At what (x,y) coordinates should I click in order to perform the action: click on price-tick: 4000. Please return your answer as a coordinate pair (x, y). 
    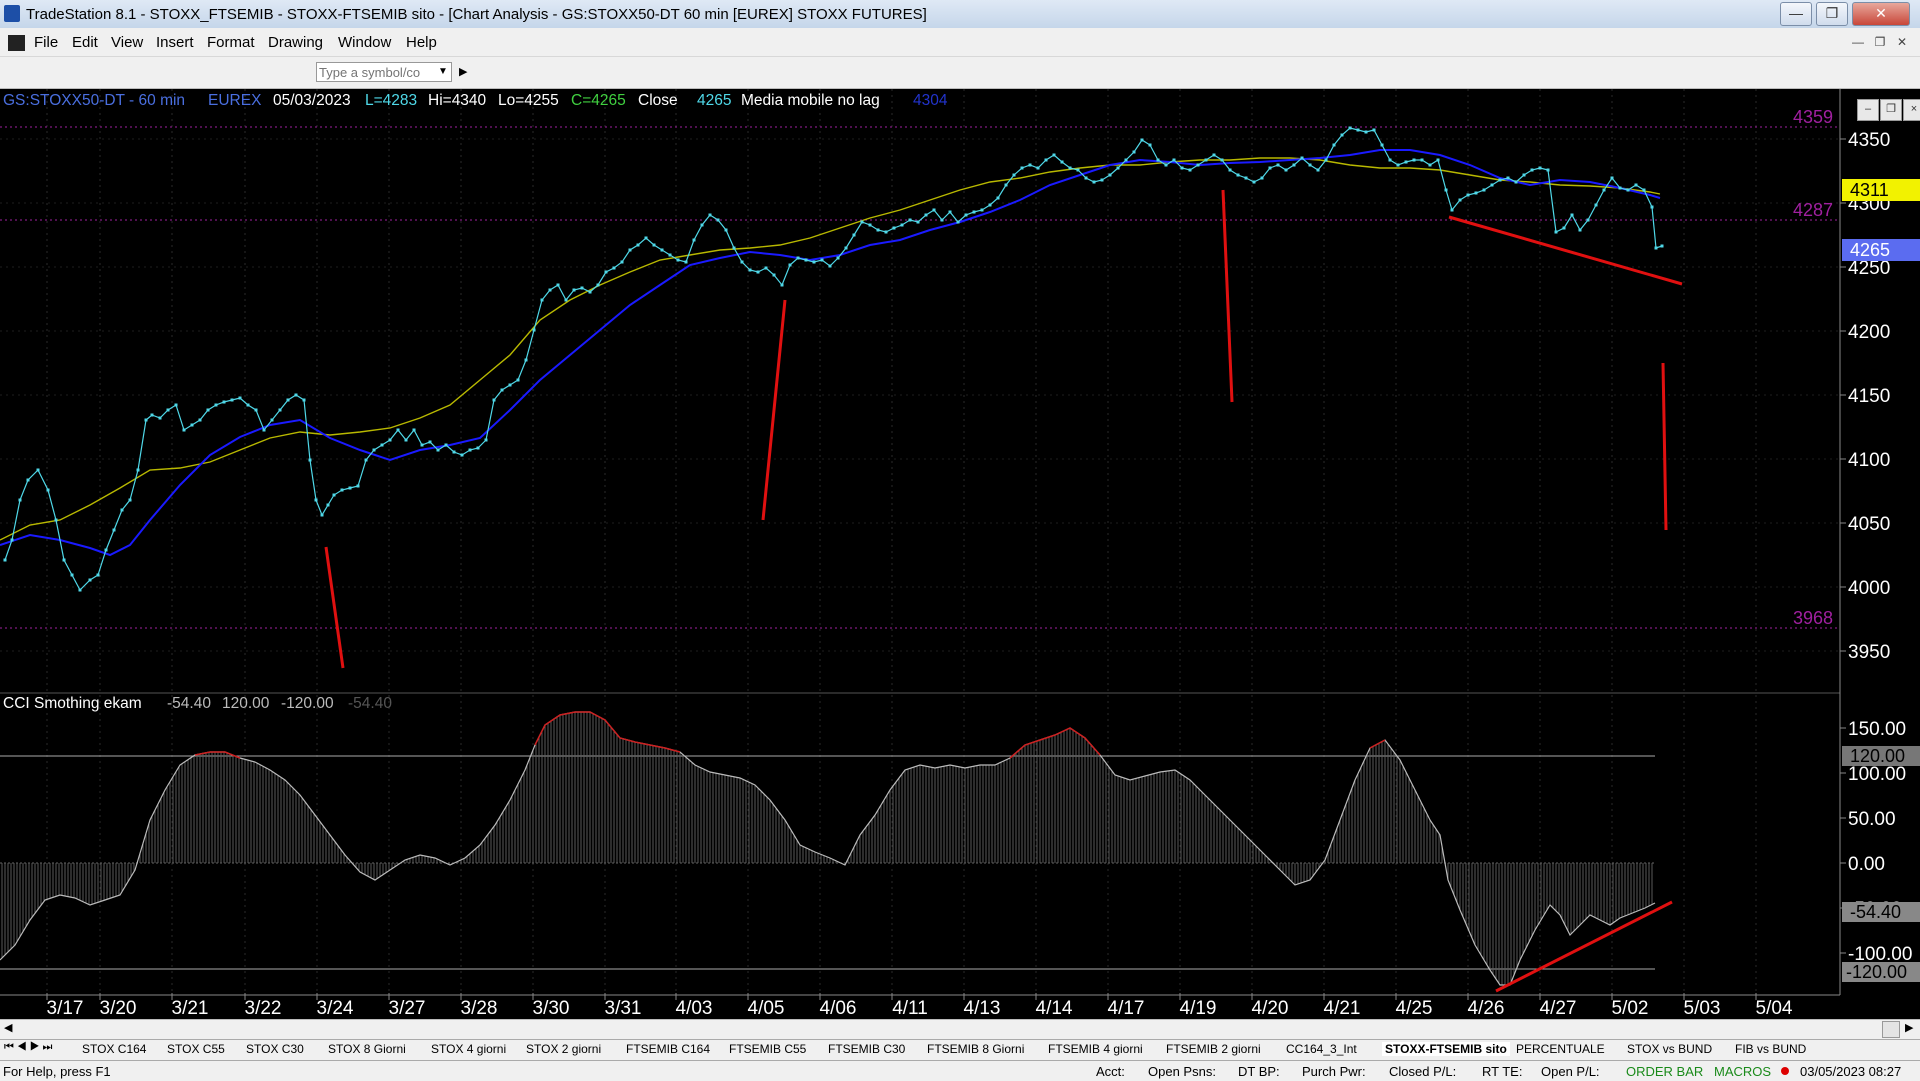
    Looking at the image, I should click on (1869, 588).